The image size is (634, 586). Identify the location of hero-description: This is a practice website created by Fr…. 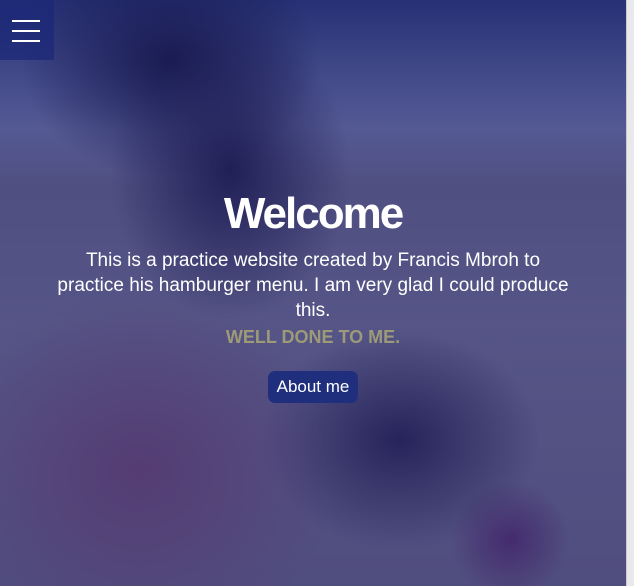
(313, 285).